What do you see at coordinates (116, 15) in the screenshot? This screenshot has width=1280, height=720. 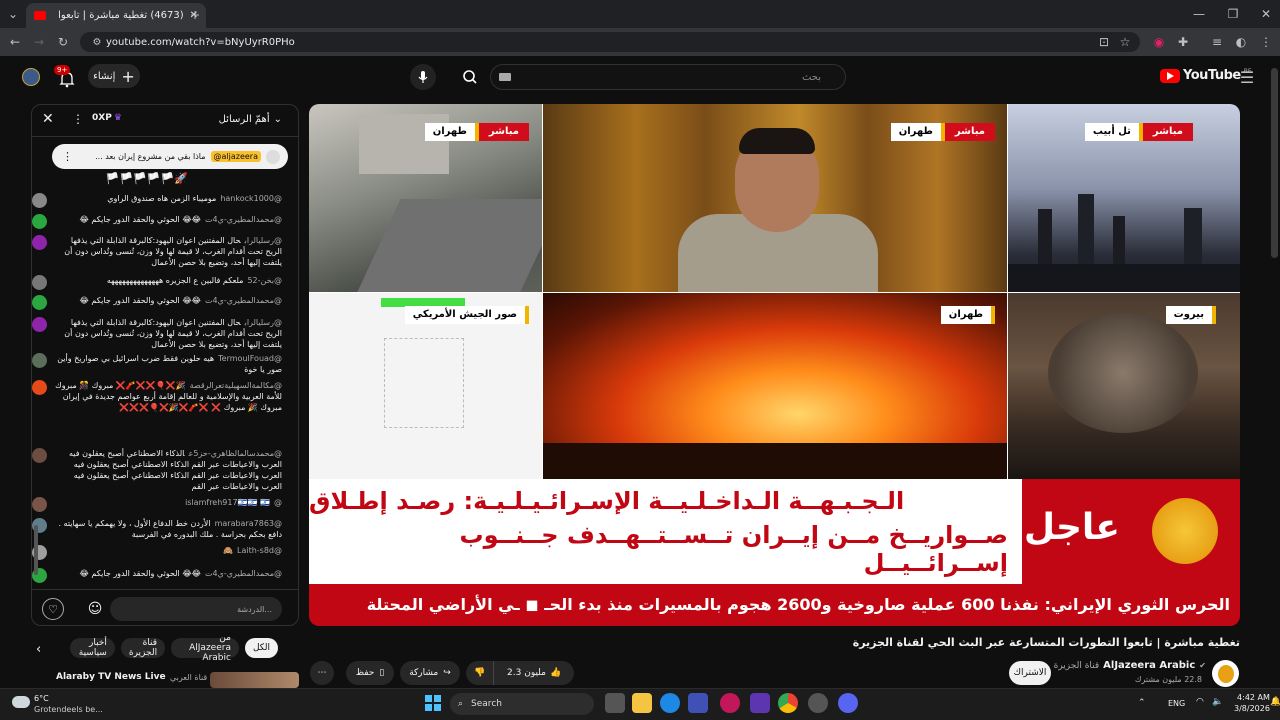 I see `browser-tab: (4673) تغطية مباشرة | تابعوا ✕` at bounding box center [116, 15].